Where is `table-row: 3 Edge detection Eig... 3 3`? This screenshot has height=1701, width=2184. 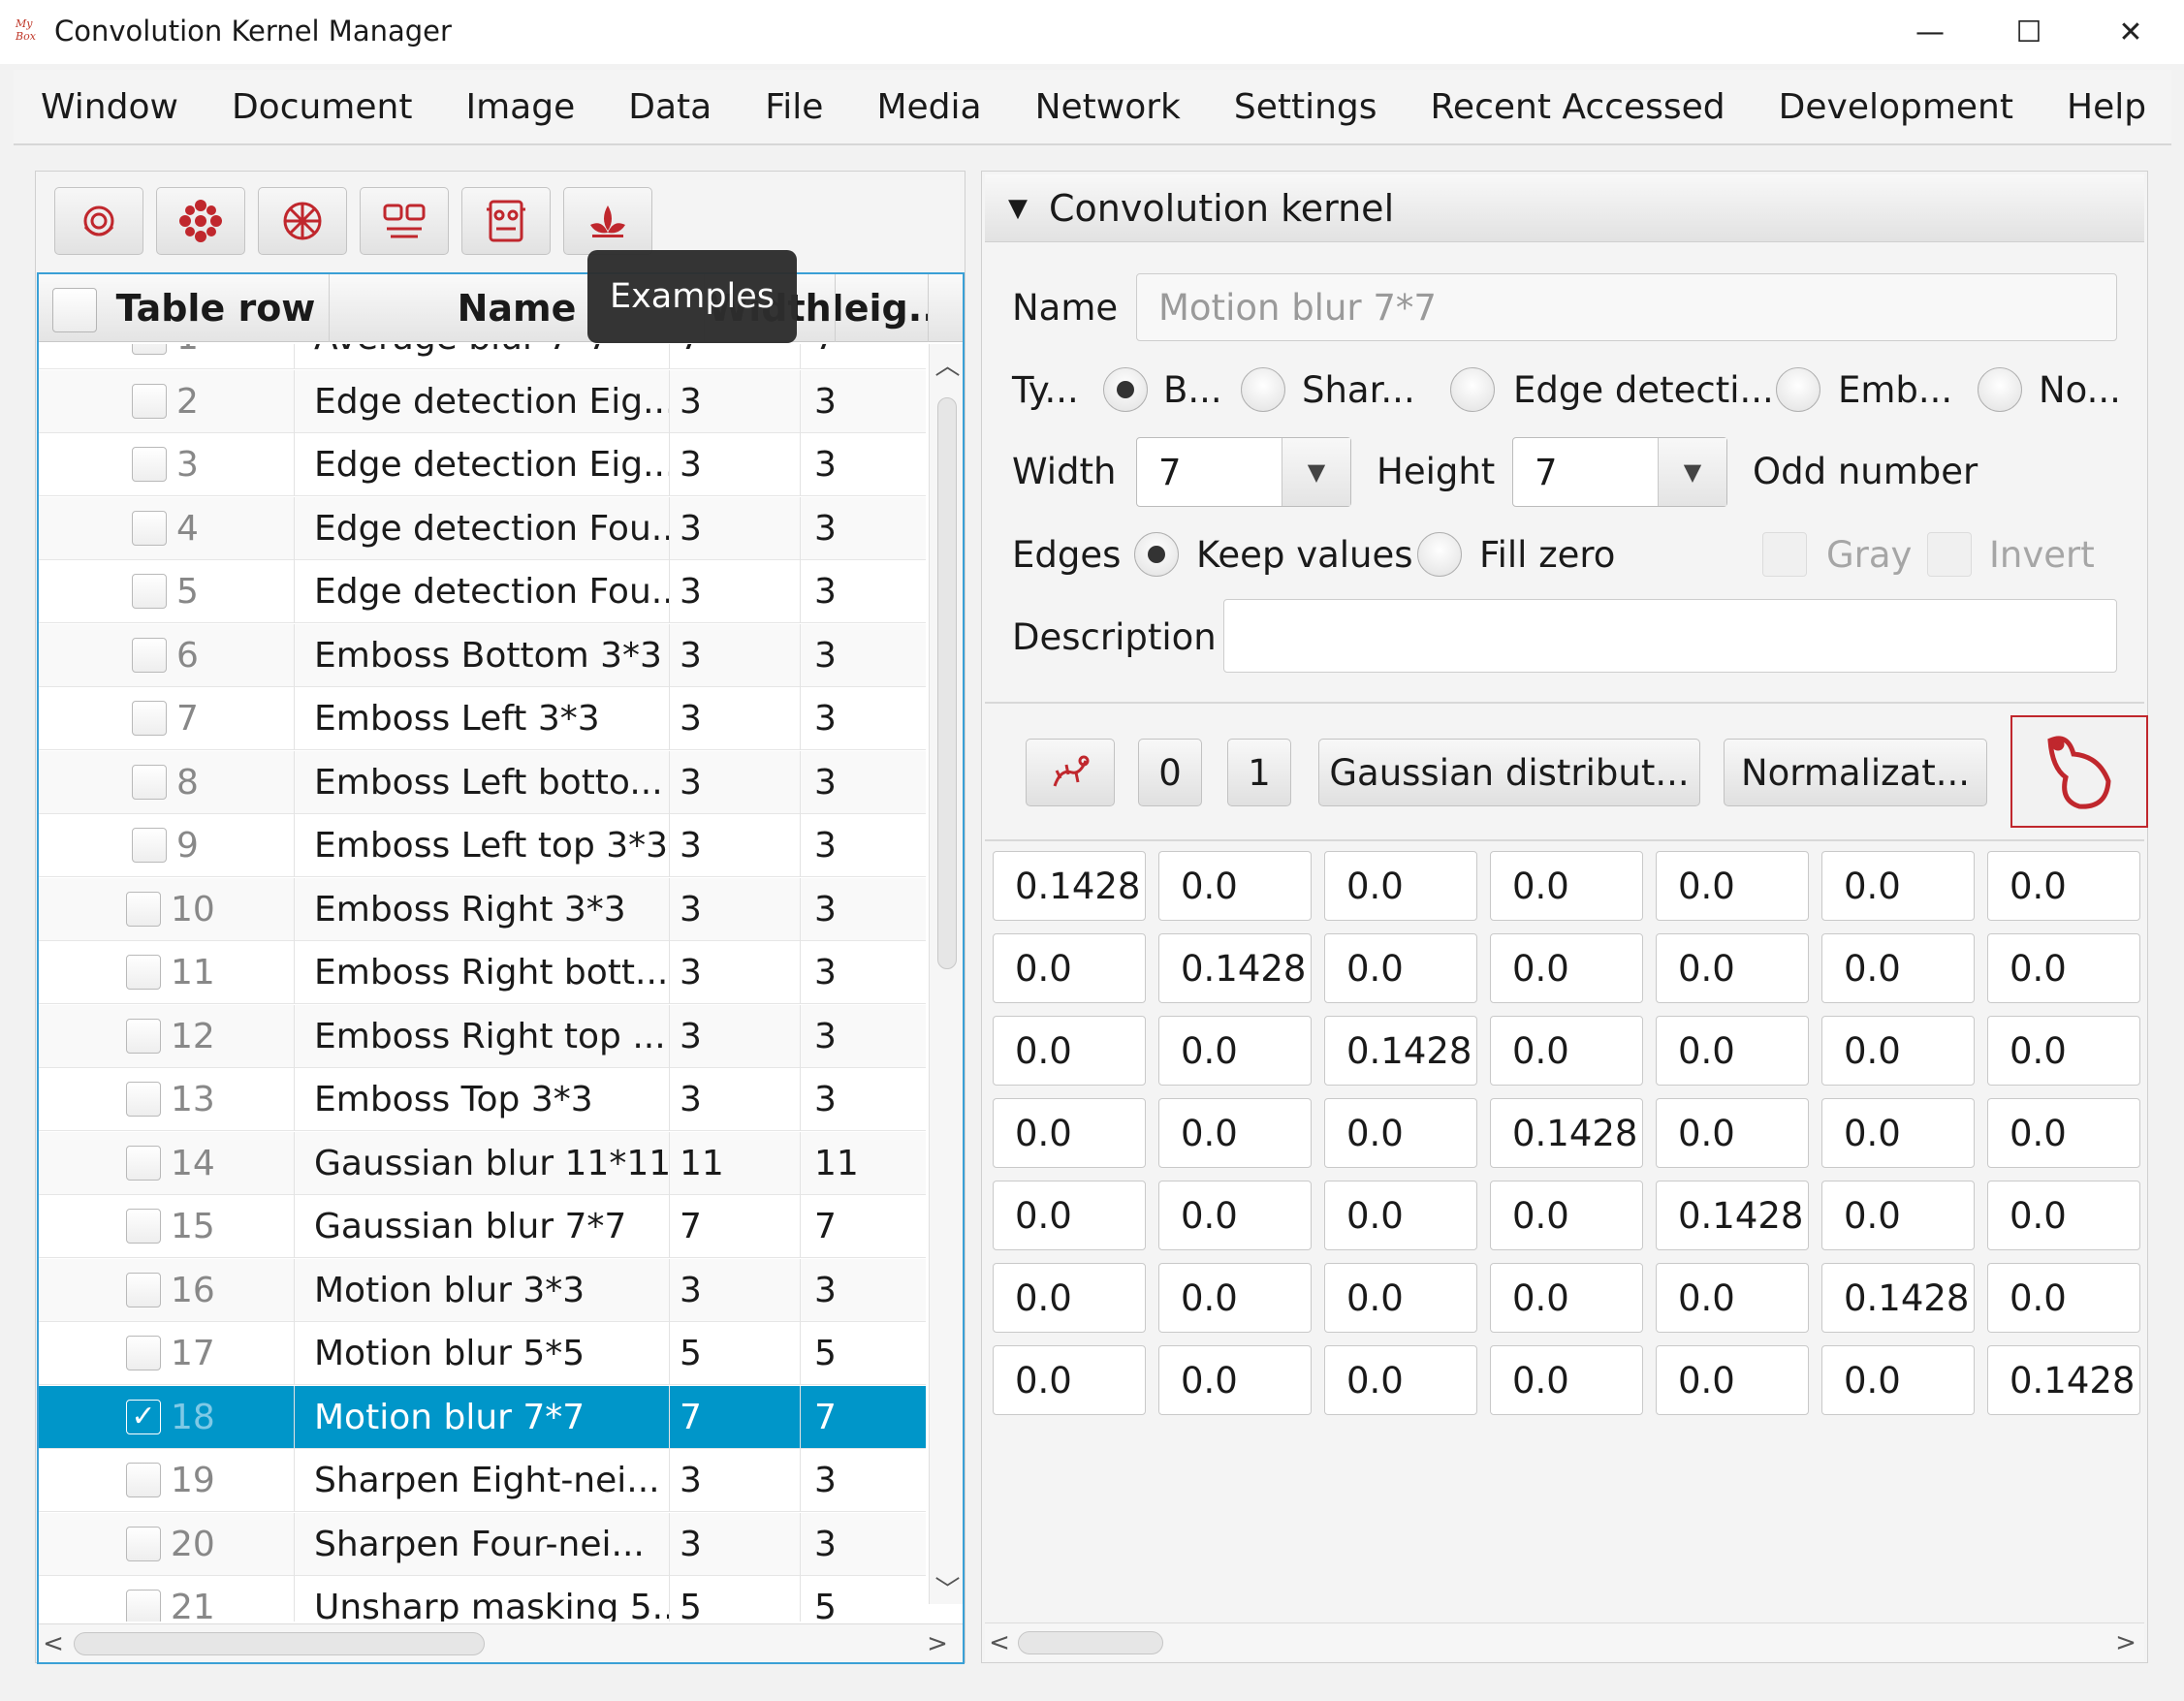 table-row: 3 Edge detection Eig... 3 3 is located at coordinates (482, 465).